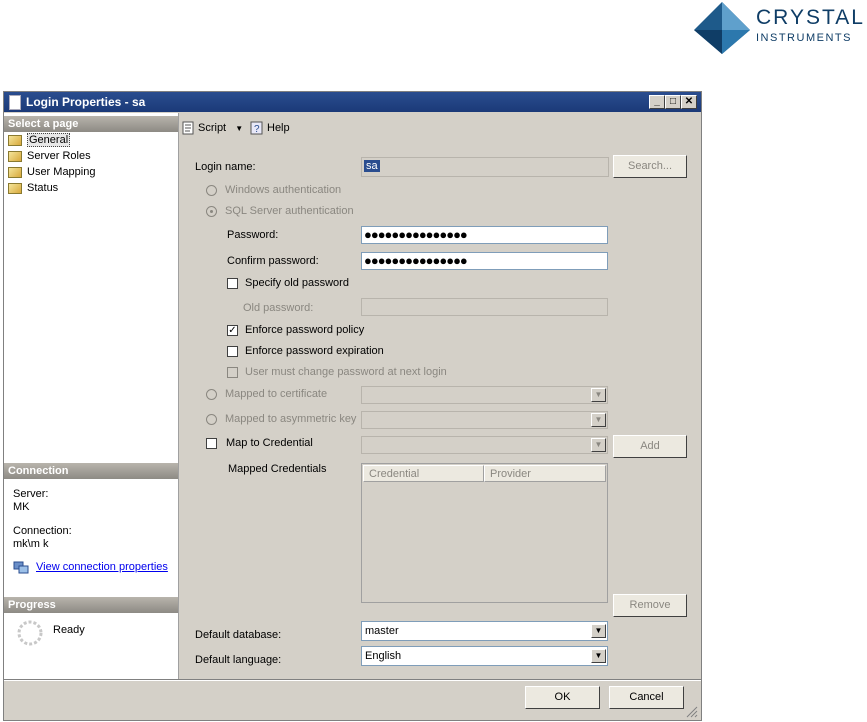  Describe the element at coordinates (289, 211) in the screenshot. I see `sql-auth-label: SQL Server authentication` at that location.